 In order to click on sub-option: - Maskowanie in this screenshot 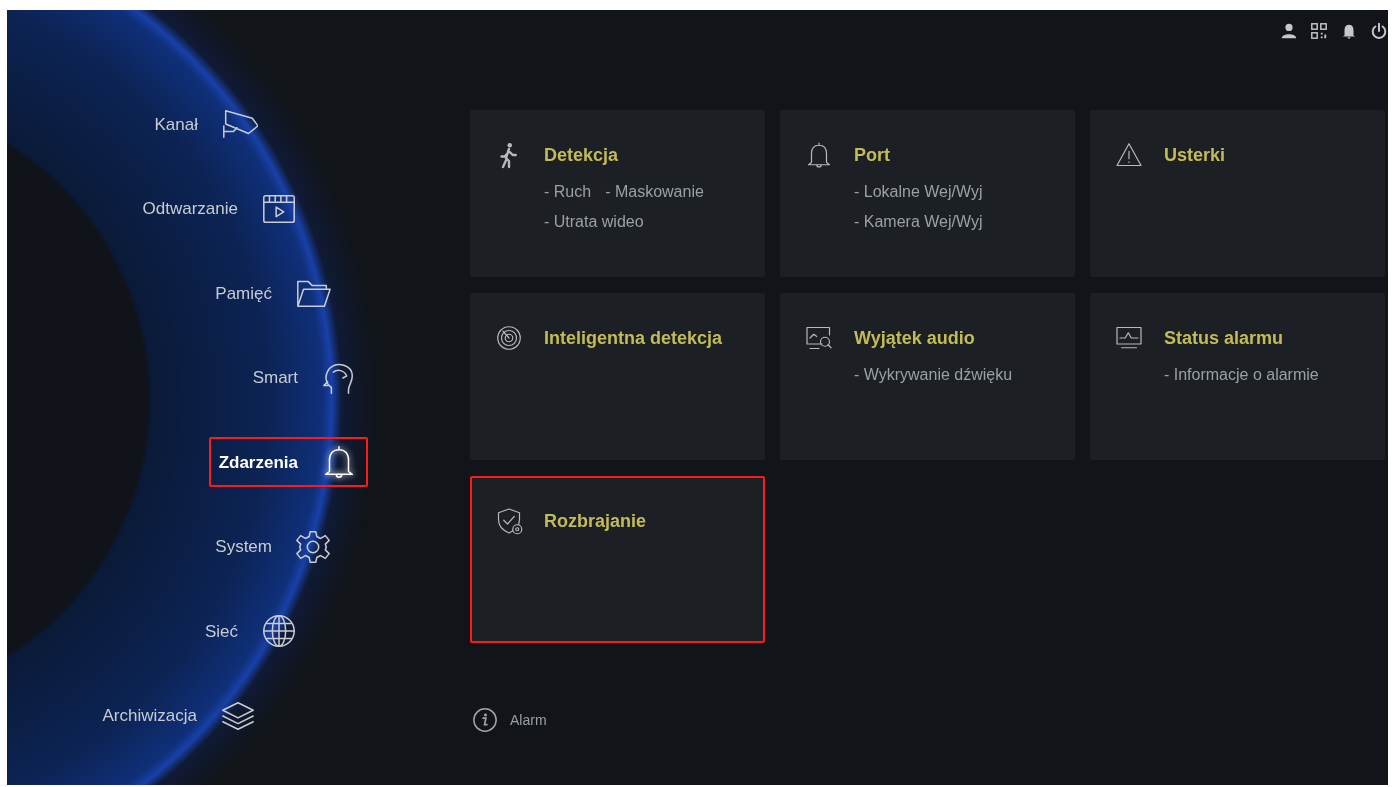, I will do `click(654, 192)`.